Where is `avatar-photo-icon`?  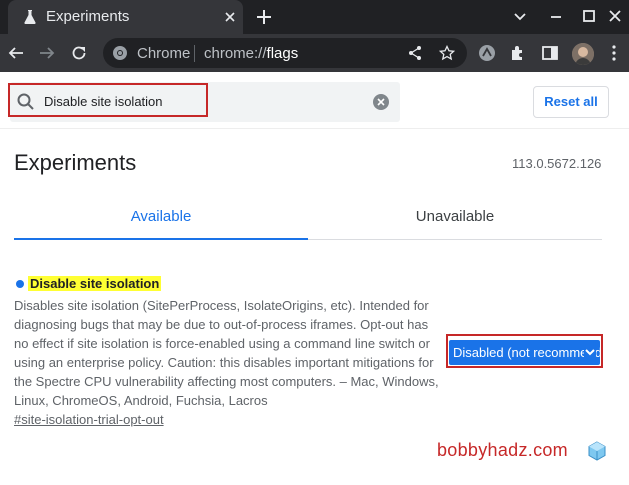
avatar-photo-icon is located at coordinates (583, 54).